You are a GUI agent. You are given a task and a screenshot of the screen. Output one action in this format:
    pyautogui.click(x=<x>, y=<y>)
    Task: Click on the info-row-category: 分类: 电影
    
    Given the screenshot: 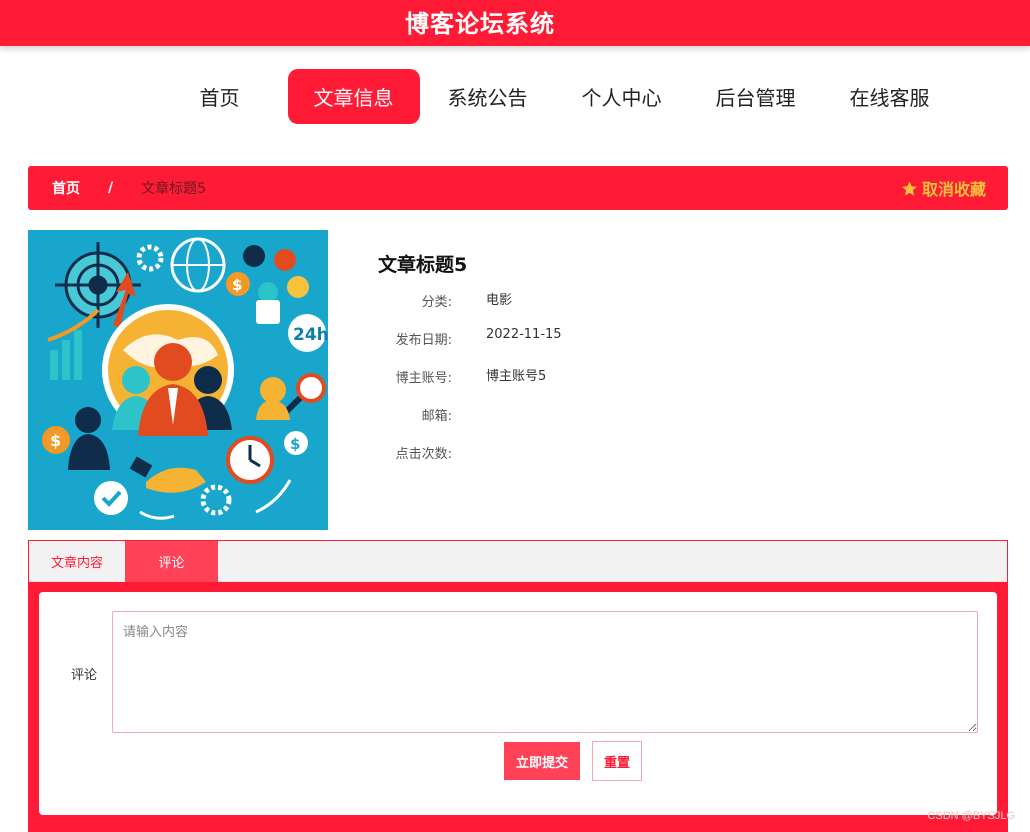 What is the action you would take?
    pyautogui.click(x=678, y=310)
    